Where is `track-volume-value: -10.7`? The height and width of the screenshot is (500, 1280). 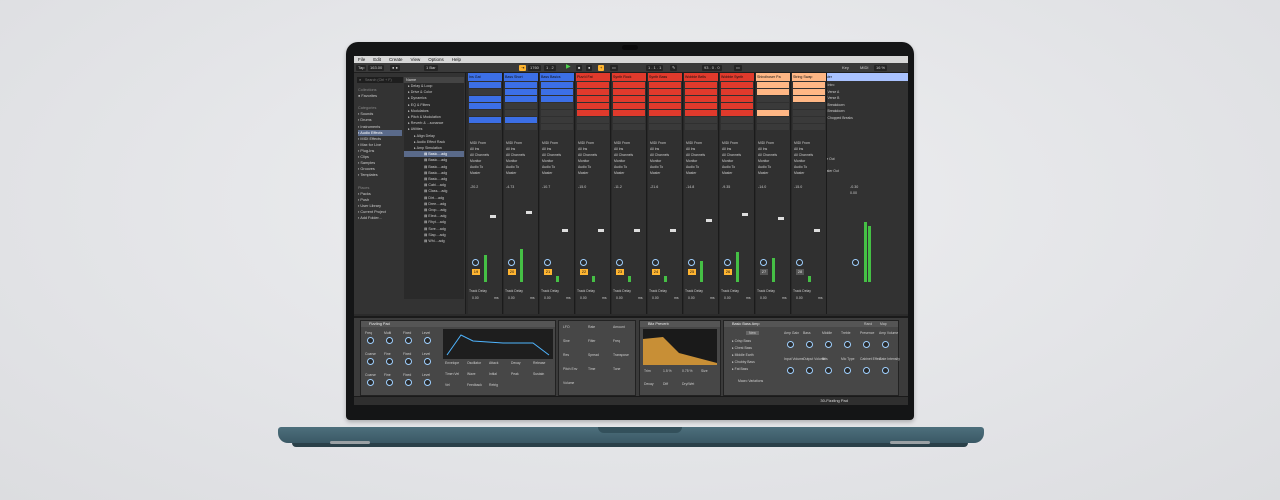 track-volume-value: -10.7 is located at coordinates (546, 187).